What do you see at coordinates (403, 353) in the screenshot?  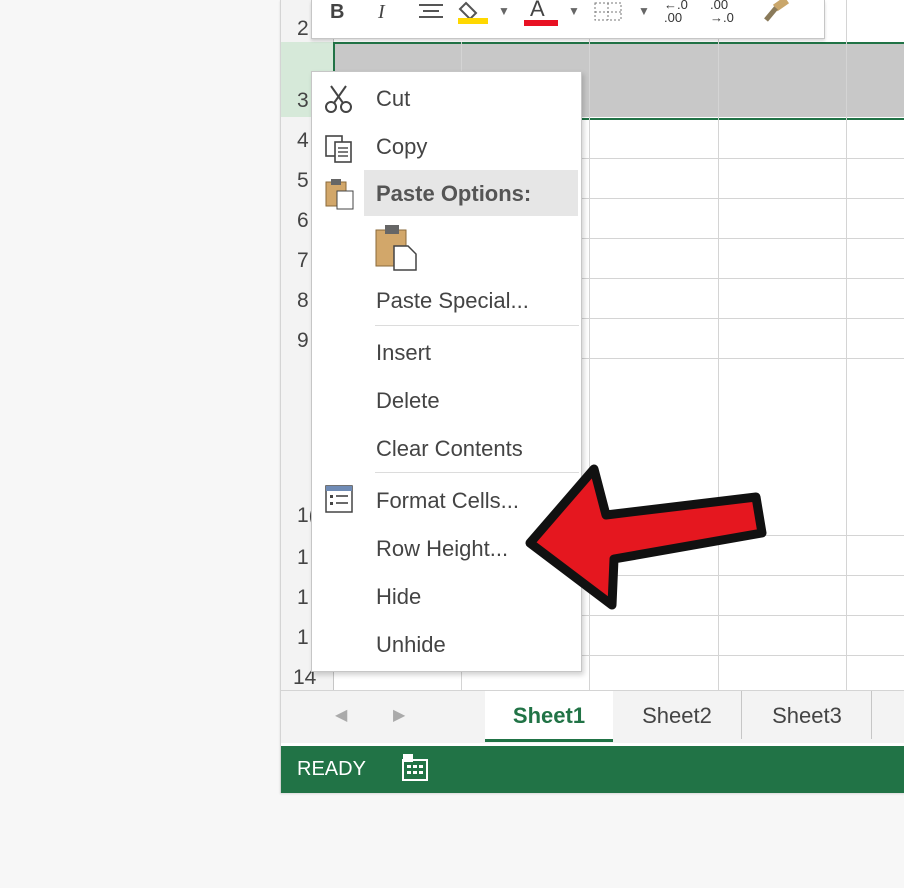 I see `menu-item-insert: Insert` at bounding box center [403, 353].